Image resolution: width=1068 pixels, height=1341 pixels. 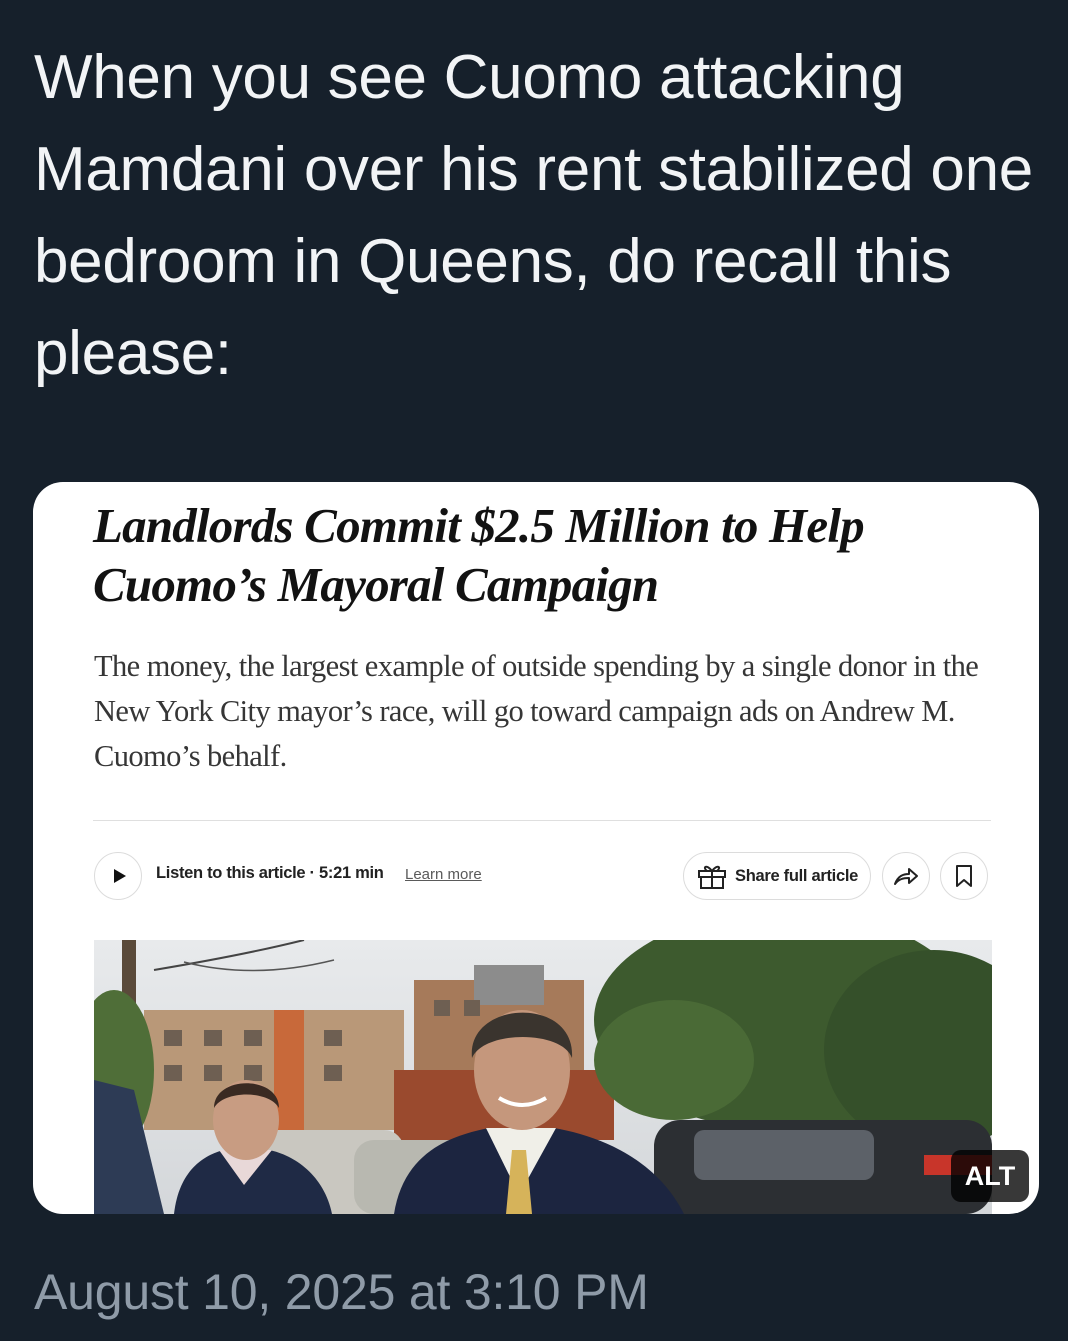 I want to click on share-arrow-icon, so click(x=906, y=876).